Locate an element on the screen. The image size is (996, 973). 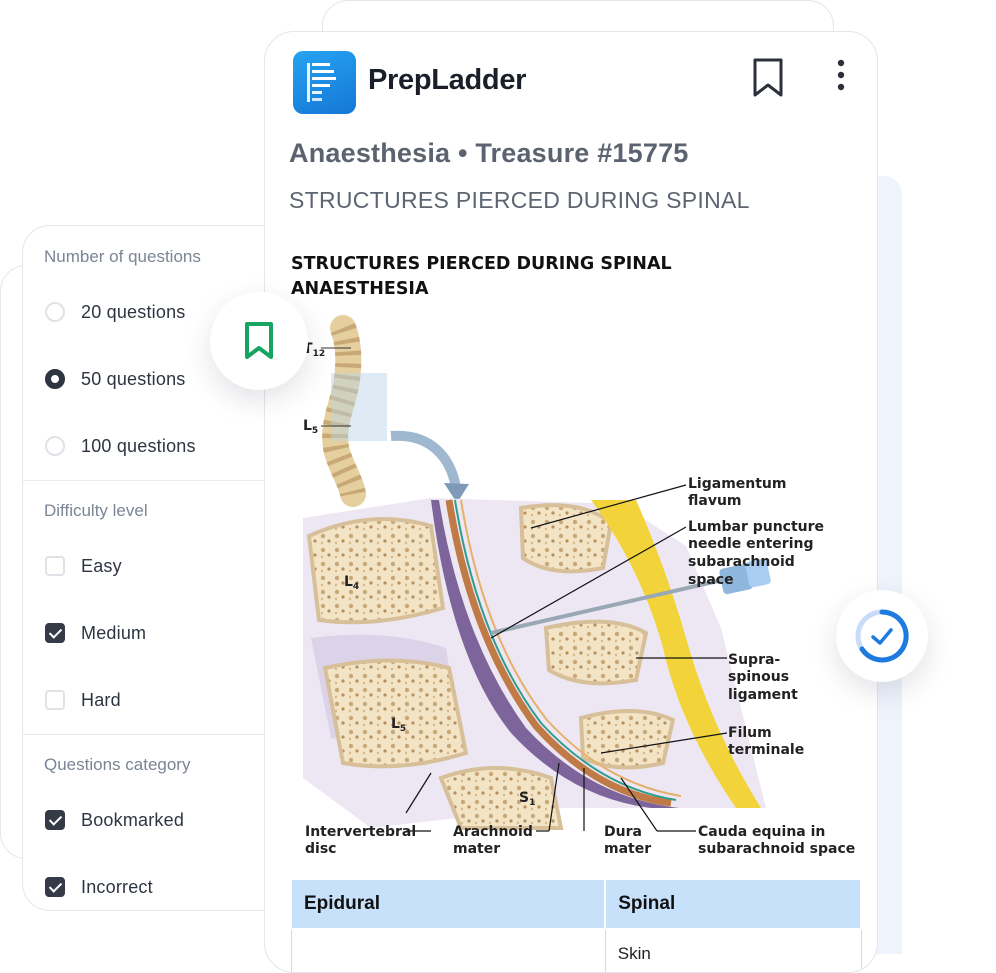
label-cauda-1: Cauda equina in is located at coordinates (761, 832).